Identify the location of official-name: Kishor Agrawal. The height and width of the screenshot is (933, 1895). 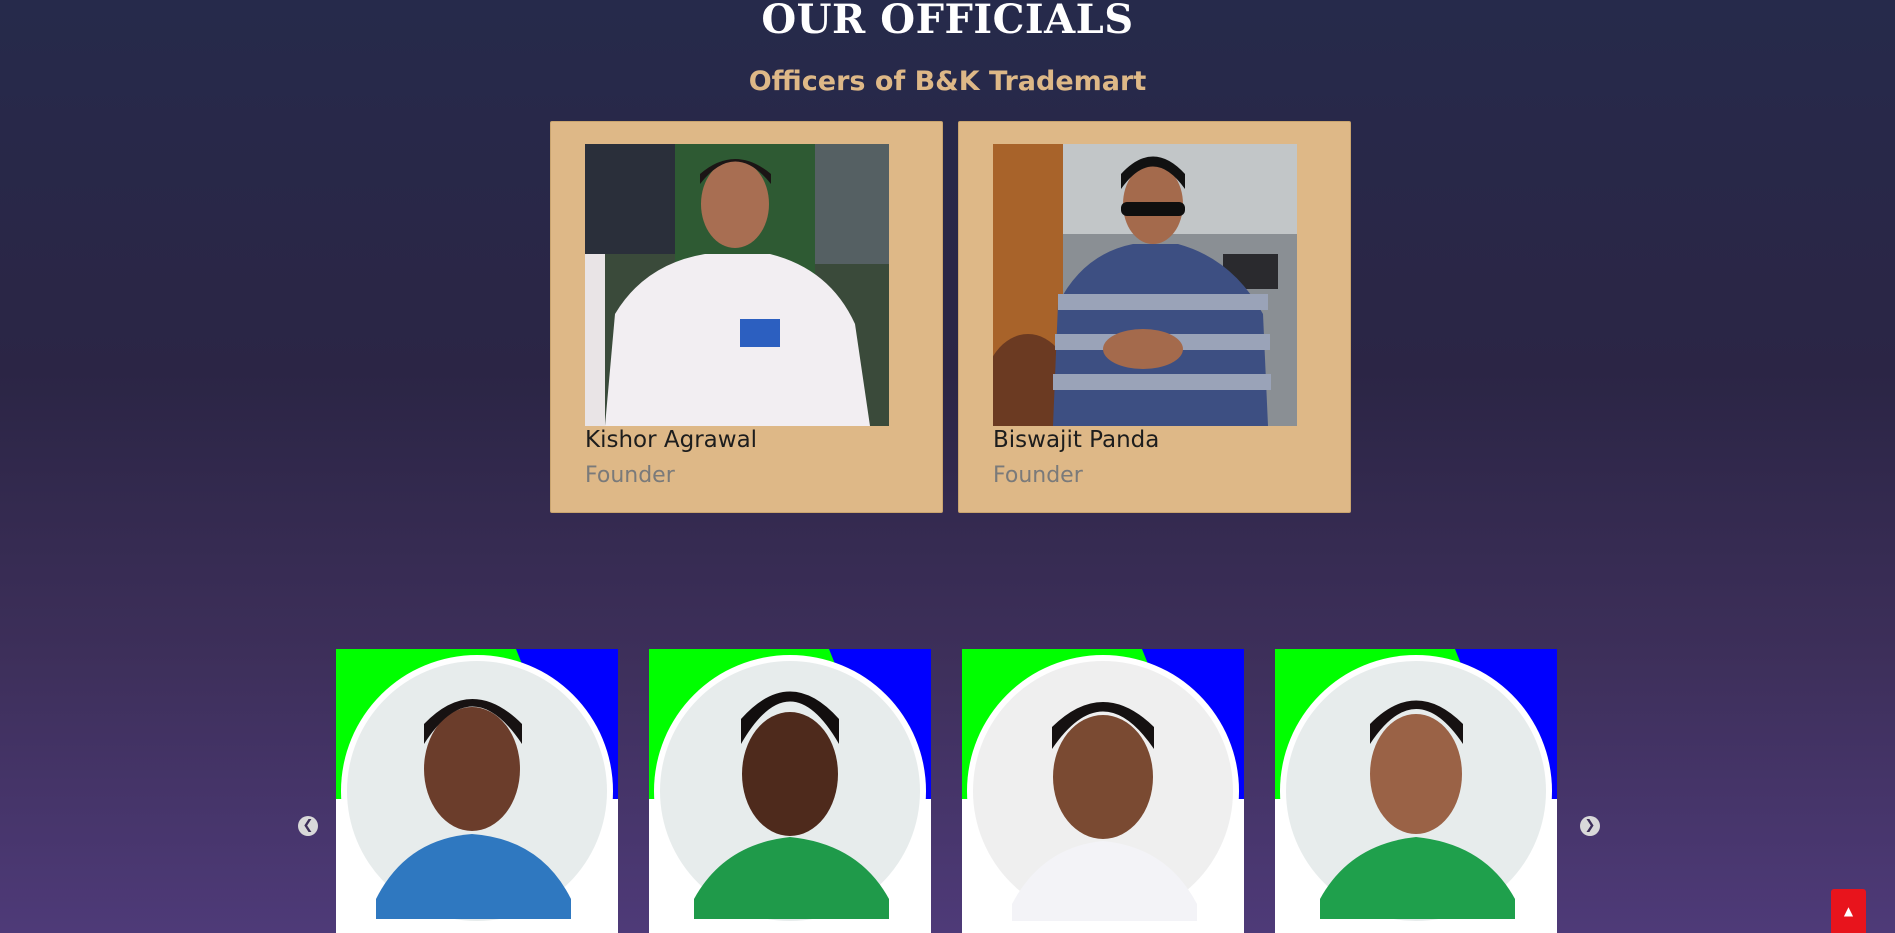
(671, 440).